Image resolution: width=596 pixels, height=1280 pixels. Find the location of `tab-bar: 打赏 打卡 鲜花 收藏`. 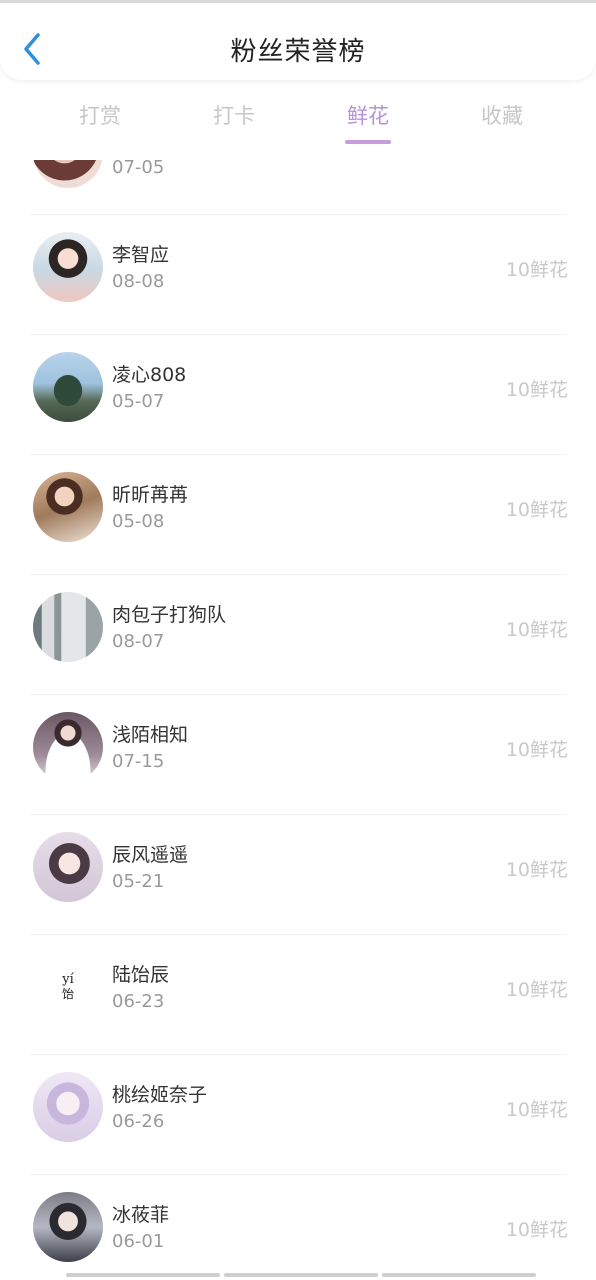

tab-bar: 打赏 打卡 鲜花 收藏 is located at coordinates (298, 120).